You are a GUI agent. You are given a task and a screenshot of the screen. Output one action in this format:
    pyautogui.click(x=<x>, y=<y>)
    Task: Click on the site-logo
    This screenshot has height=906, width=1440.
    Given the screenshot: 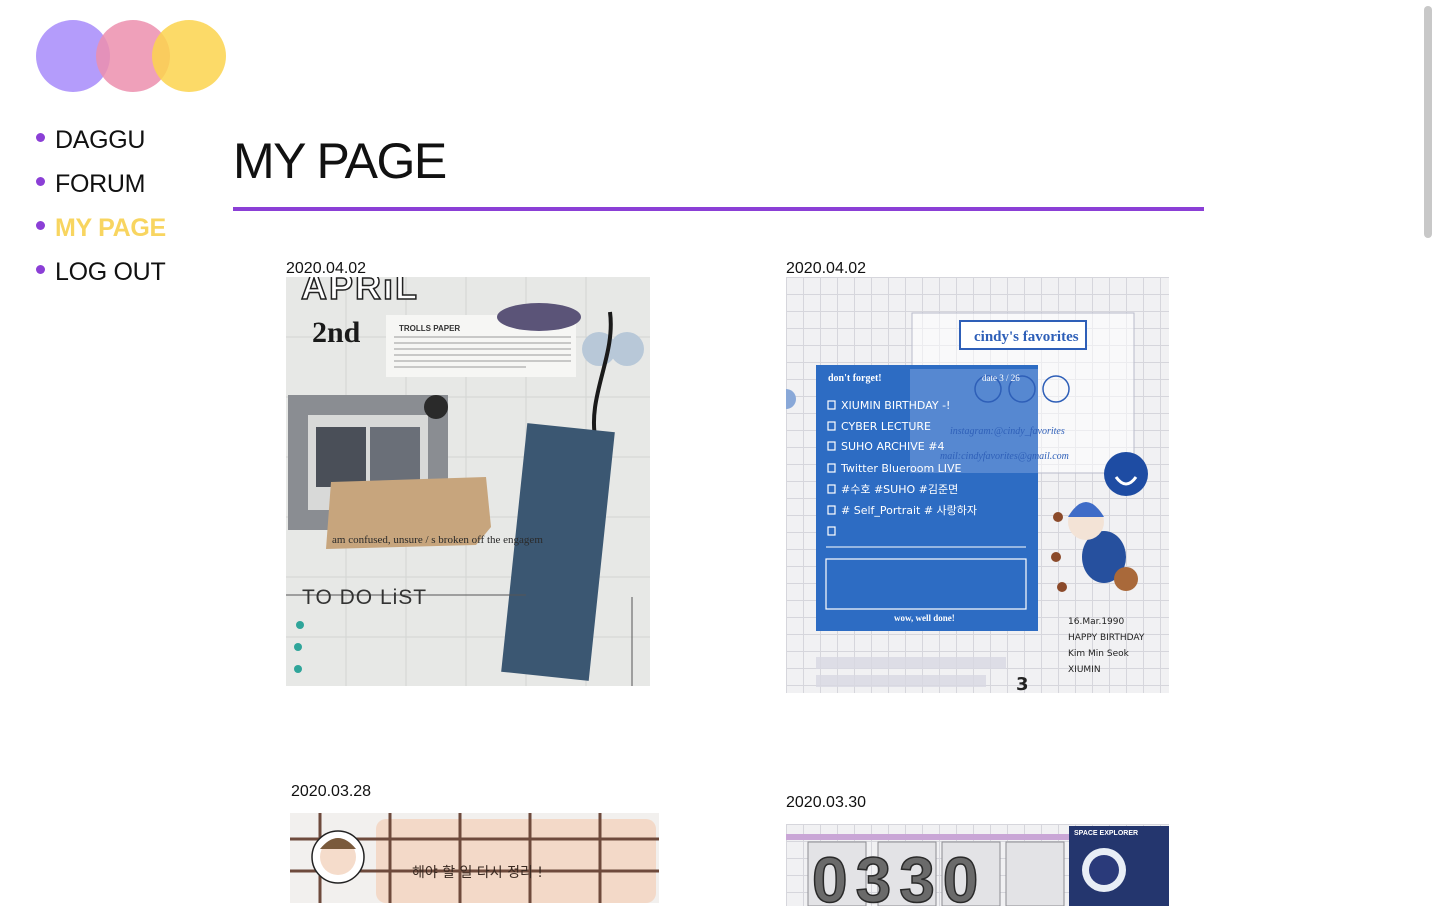 What is the action you would take?
    pyautogui.click(x=132, y=56)
    